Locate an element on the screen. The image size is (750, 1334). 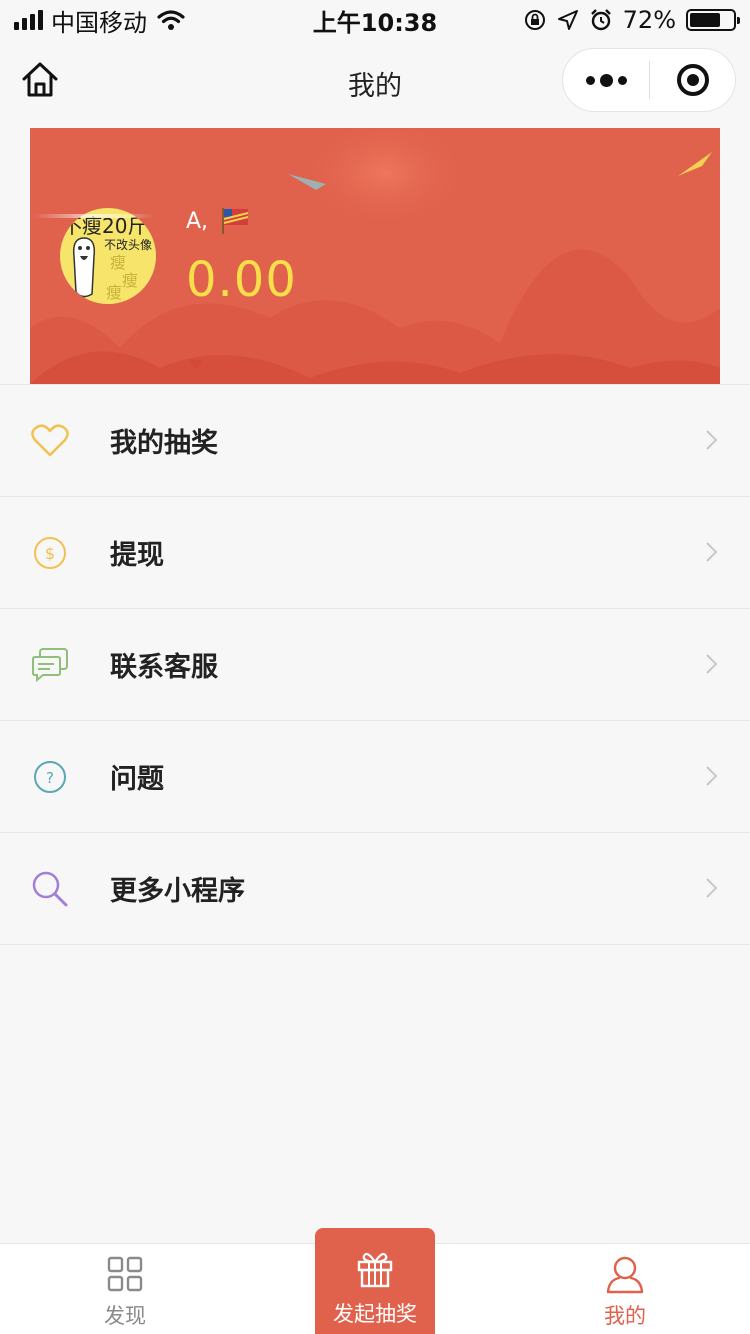
menu-item-faq: ? 问题 is located at coordinates (375, 777).